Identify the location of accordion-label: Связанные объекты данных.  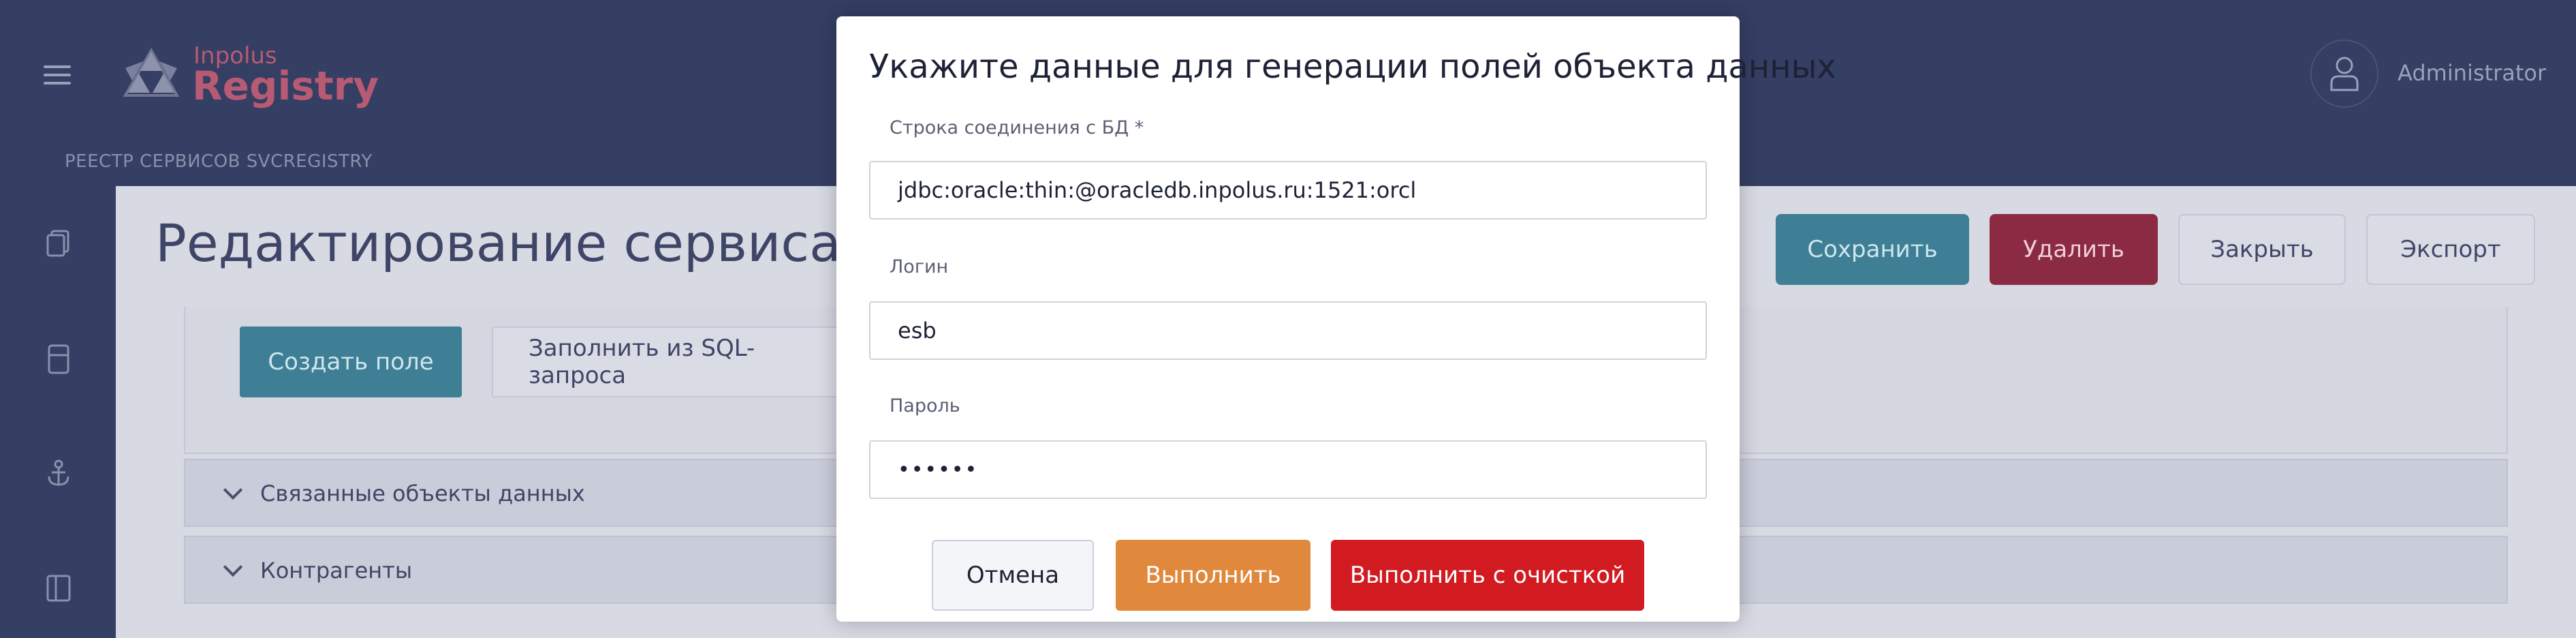
(422, 494).